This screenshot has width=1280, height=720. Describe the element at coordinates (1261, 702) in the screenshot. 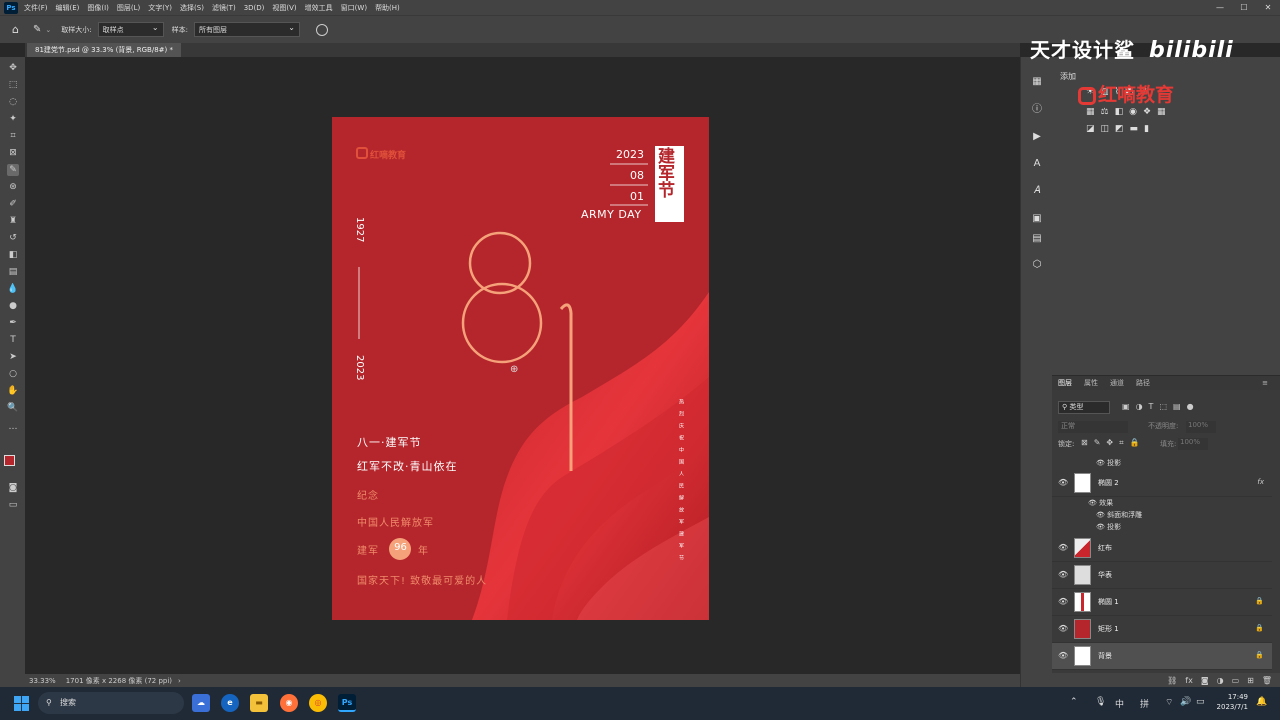

I see `notification-icon: 🔔` at that location.